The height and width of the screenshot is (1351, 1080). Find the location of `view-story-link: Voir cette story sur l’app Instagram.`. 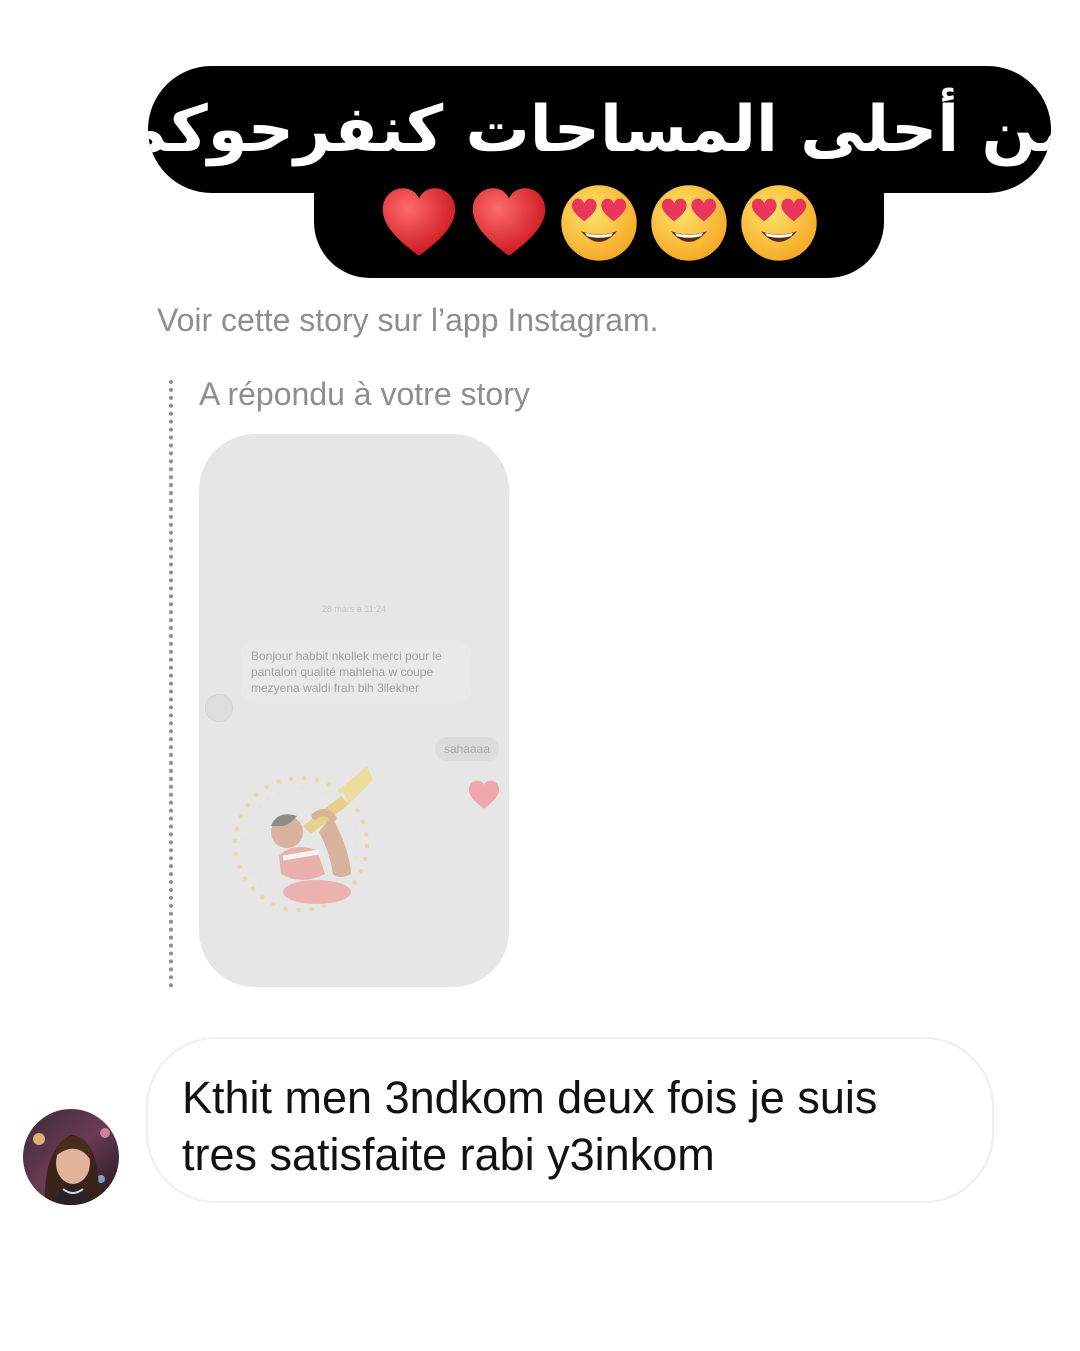

view-story-link: Voir cette story sur l’app Instagram. is located at coordinates (408, 320).